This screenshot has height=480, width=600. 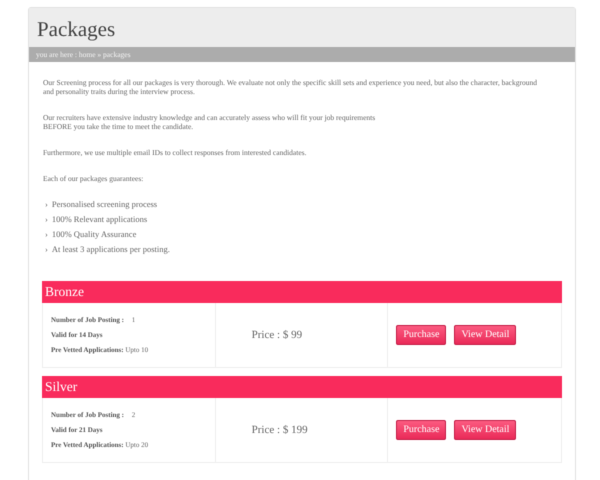 I want to click on guarantee-text: 100% Relevant applications, so click(x=100, y=219).